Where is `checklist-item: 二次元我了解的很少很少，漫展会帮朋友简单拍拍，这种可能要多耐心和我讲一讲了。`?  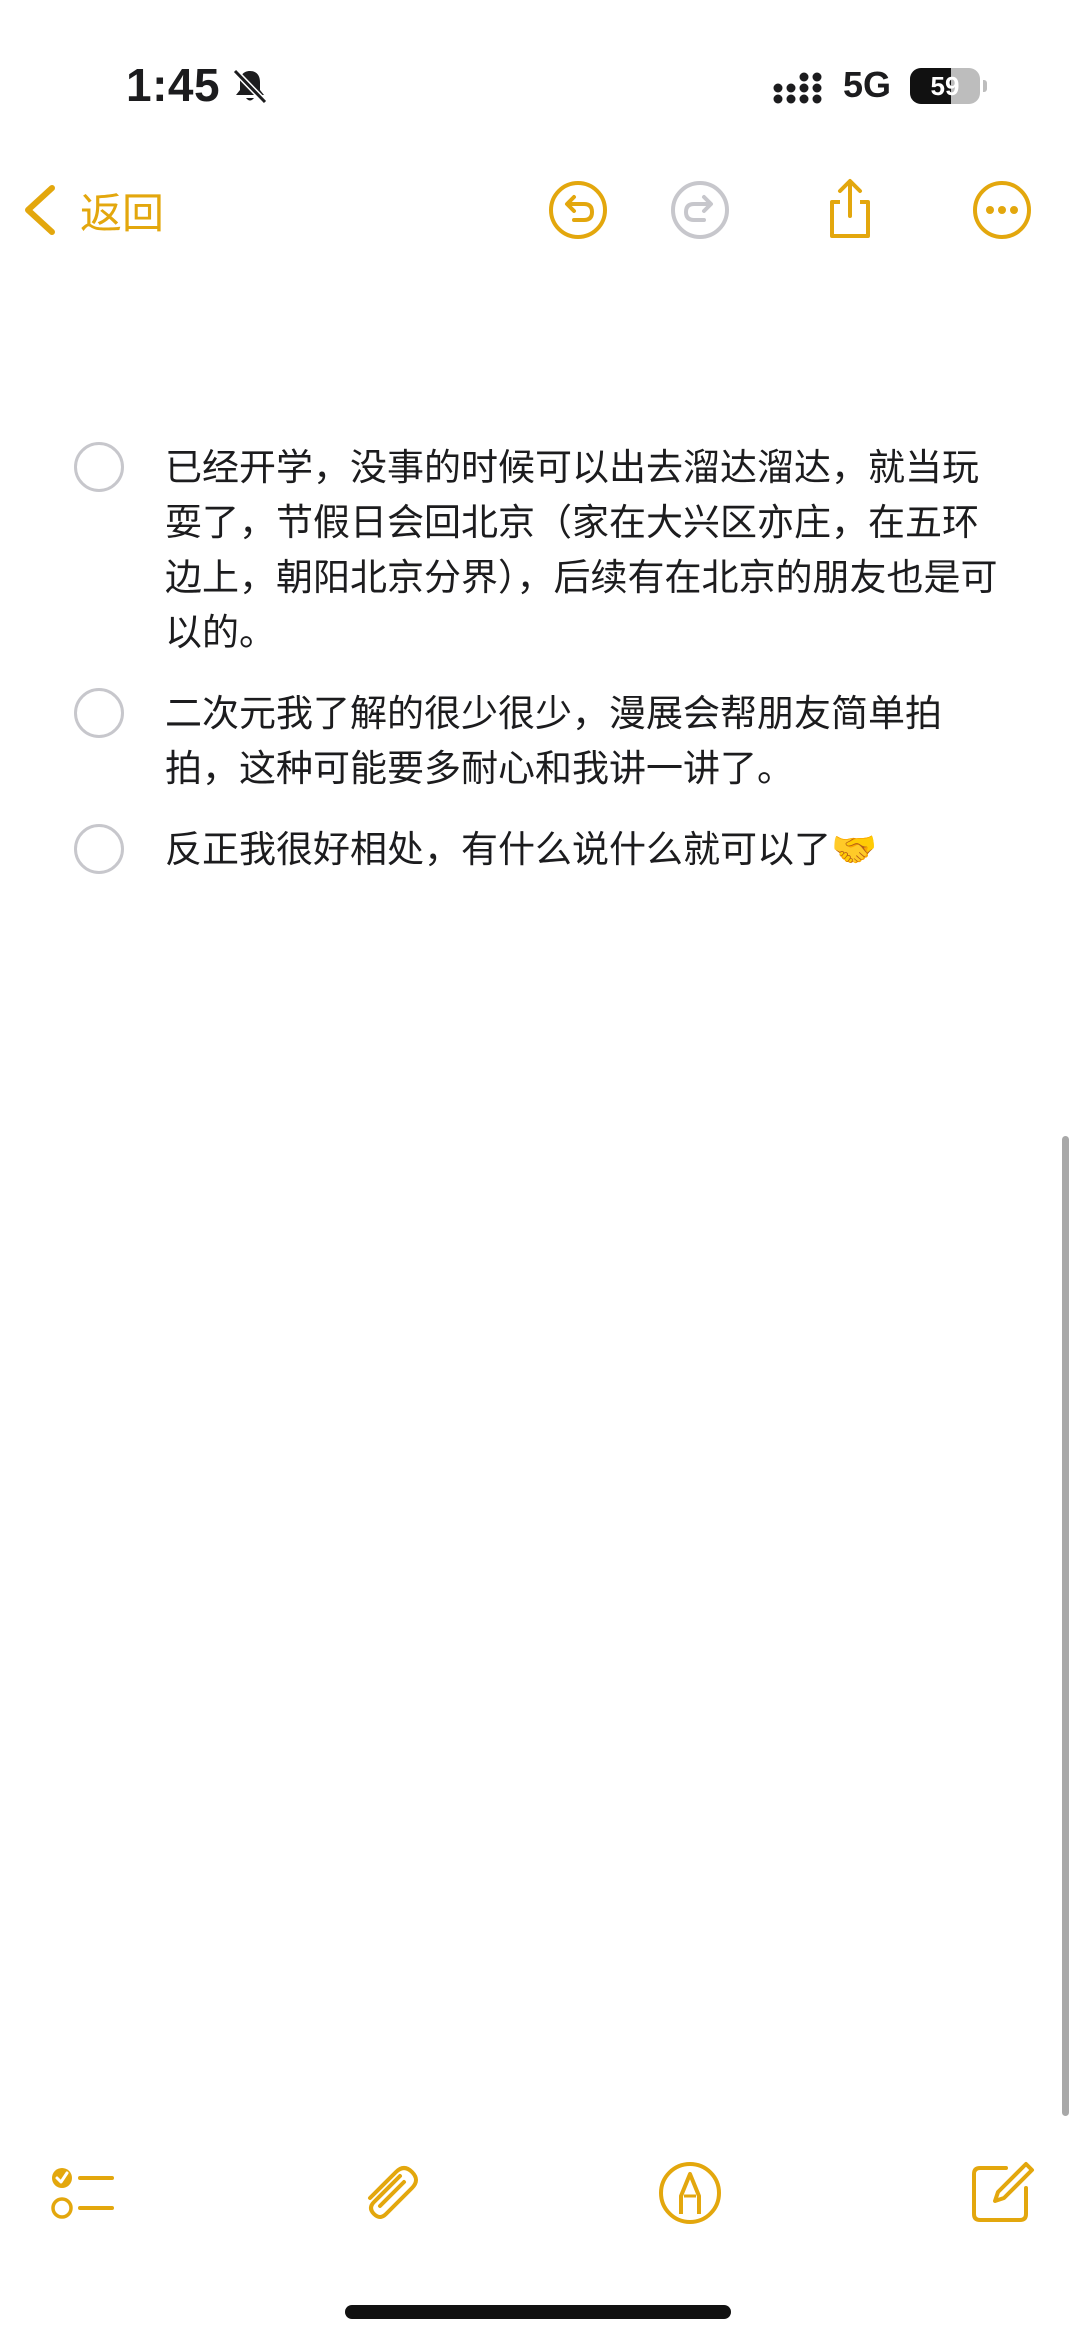
checklist-item: 二次元我了解的很少很少，漫展会帮朋友简单拍拍，这种可能要多耐心和我讲一讲了。 is located at coordinates (540, 741).